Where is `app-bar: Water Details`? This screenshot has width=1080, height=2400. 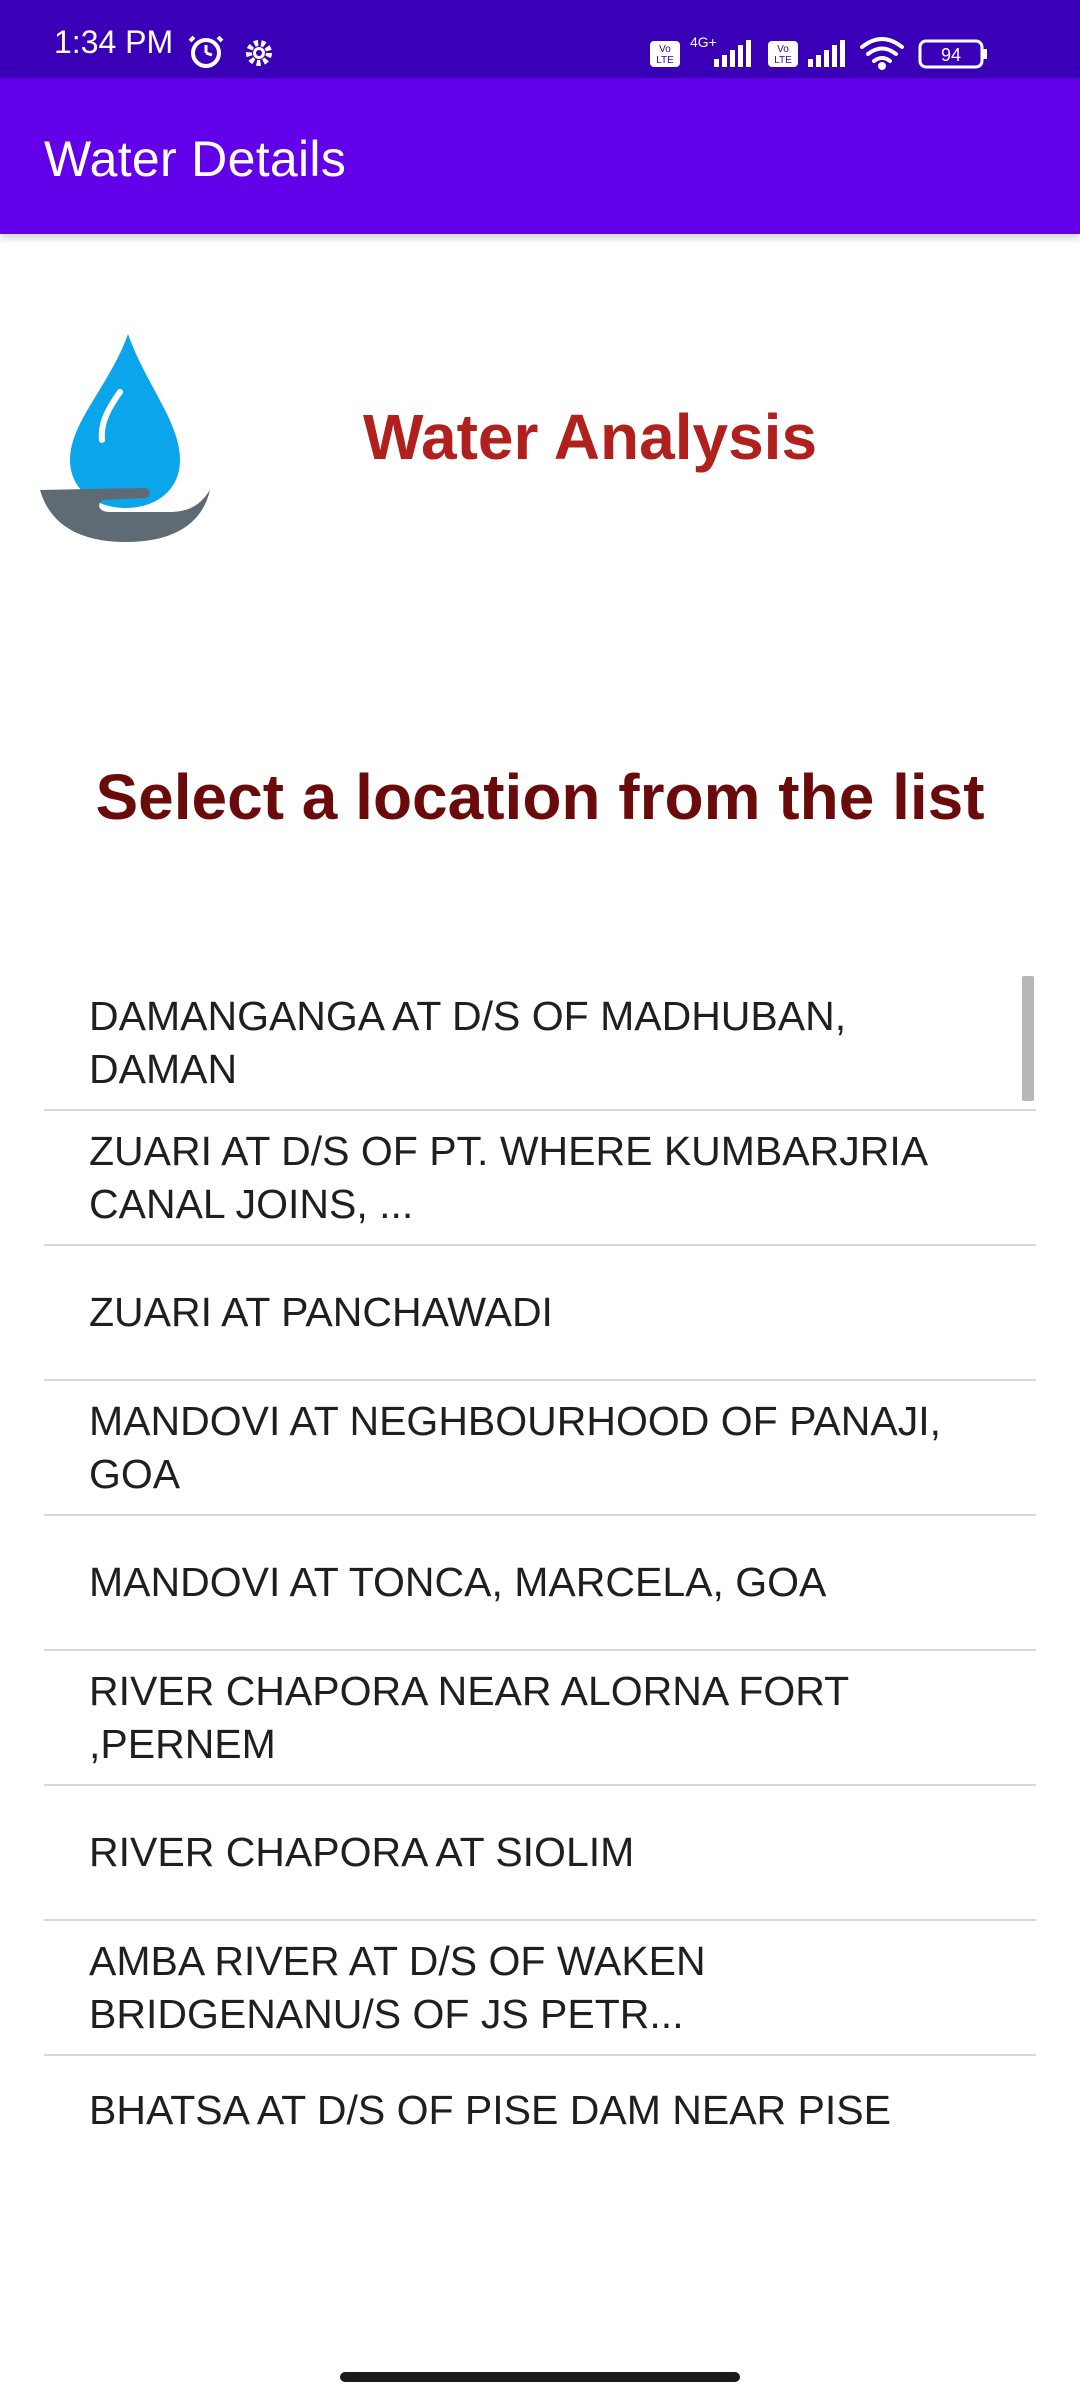 app-bar: Water Details is located at coordinates (540, 156).